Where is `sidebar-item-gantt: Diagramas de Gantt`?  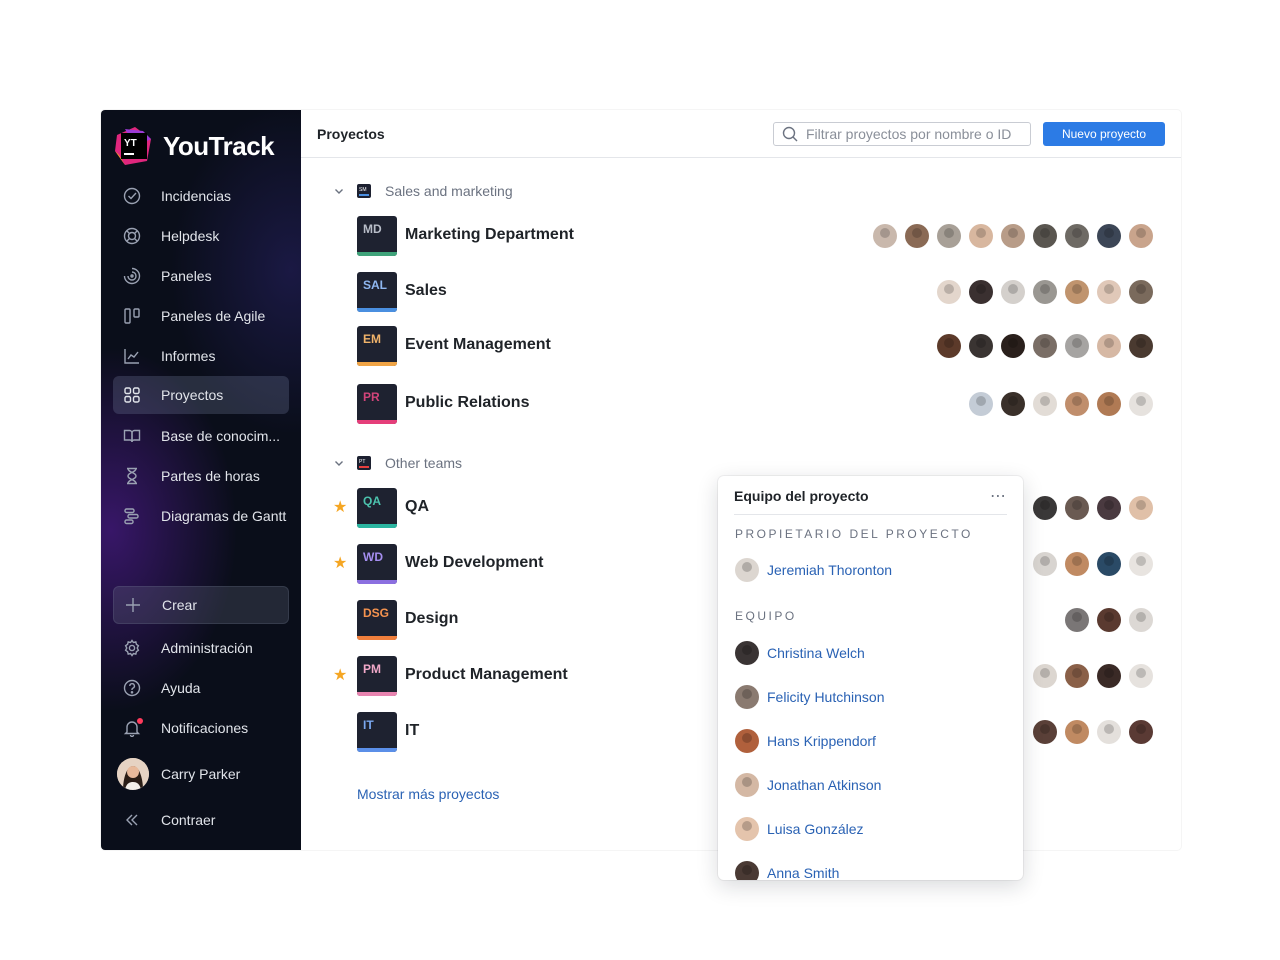
sidebar-item-gantt: Diagramas de Gantt is located at coordinates (201, 516).